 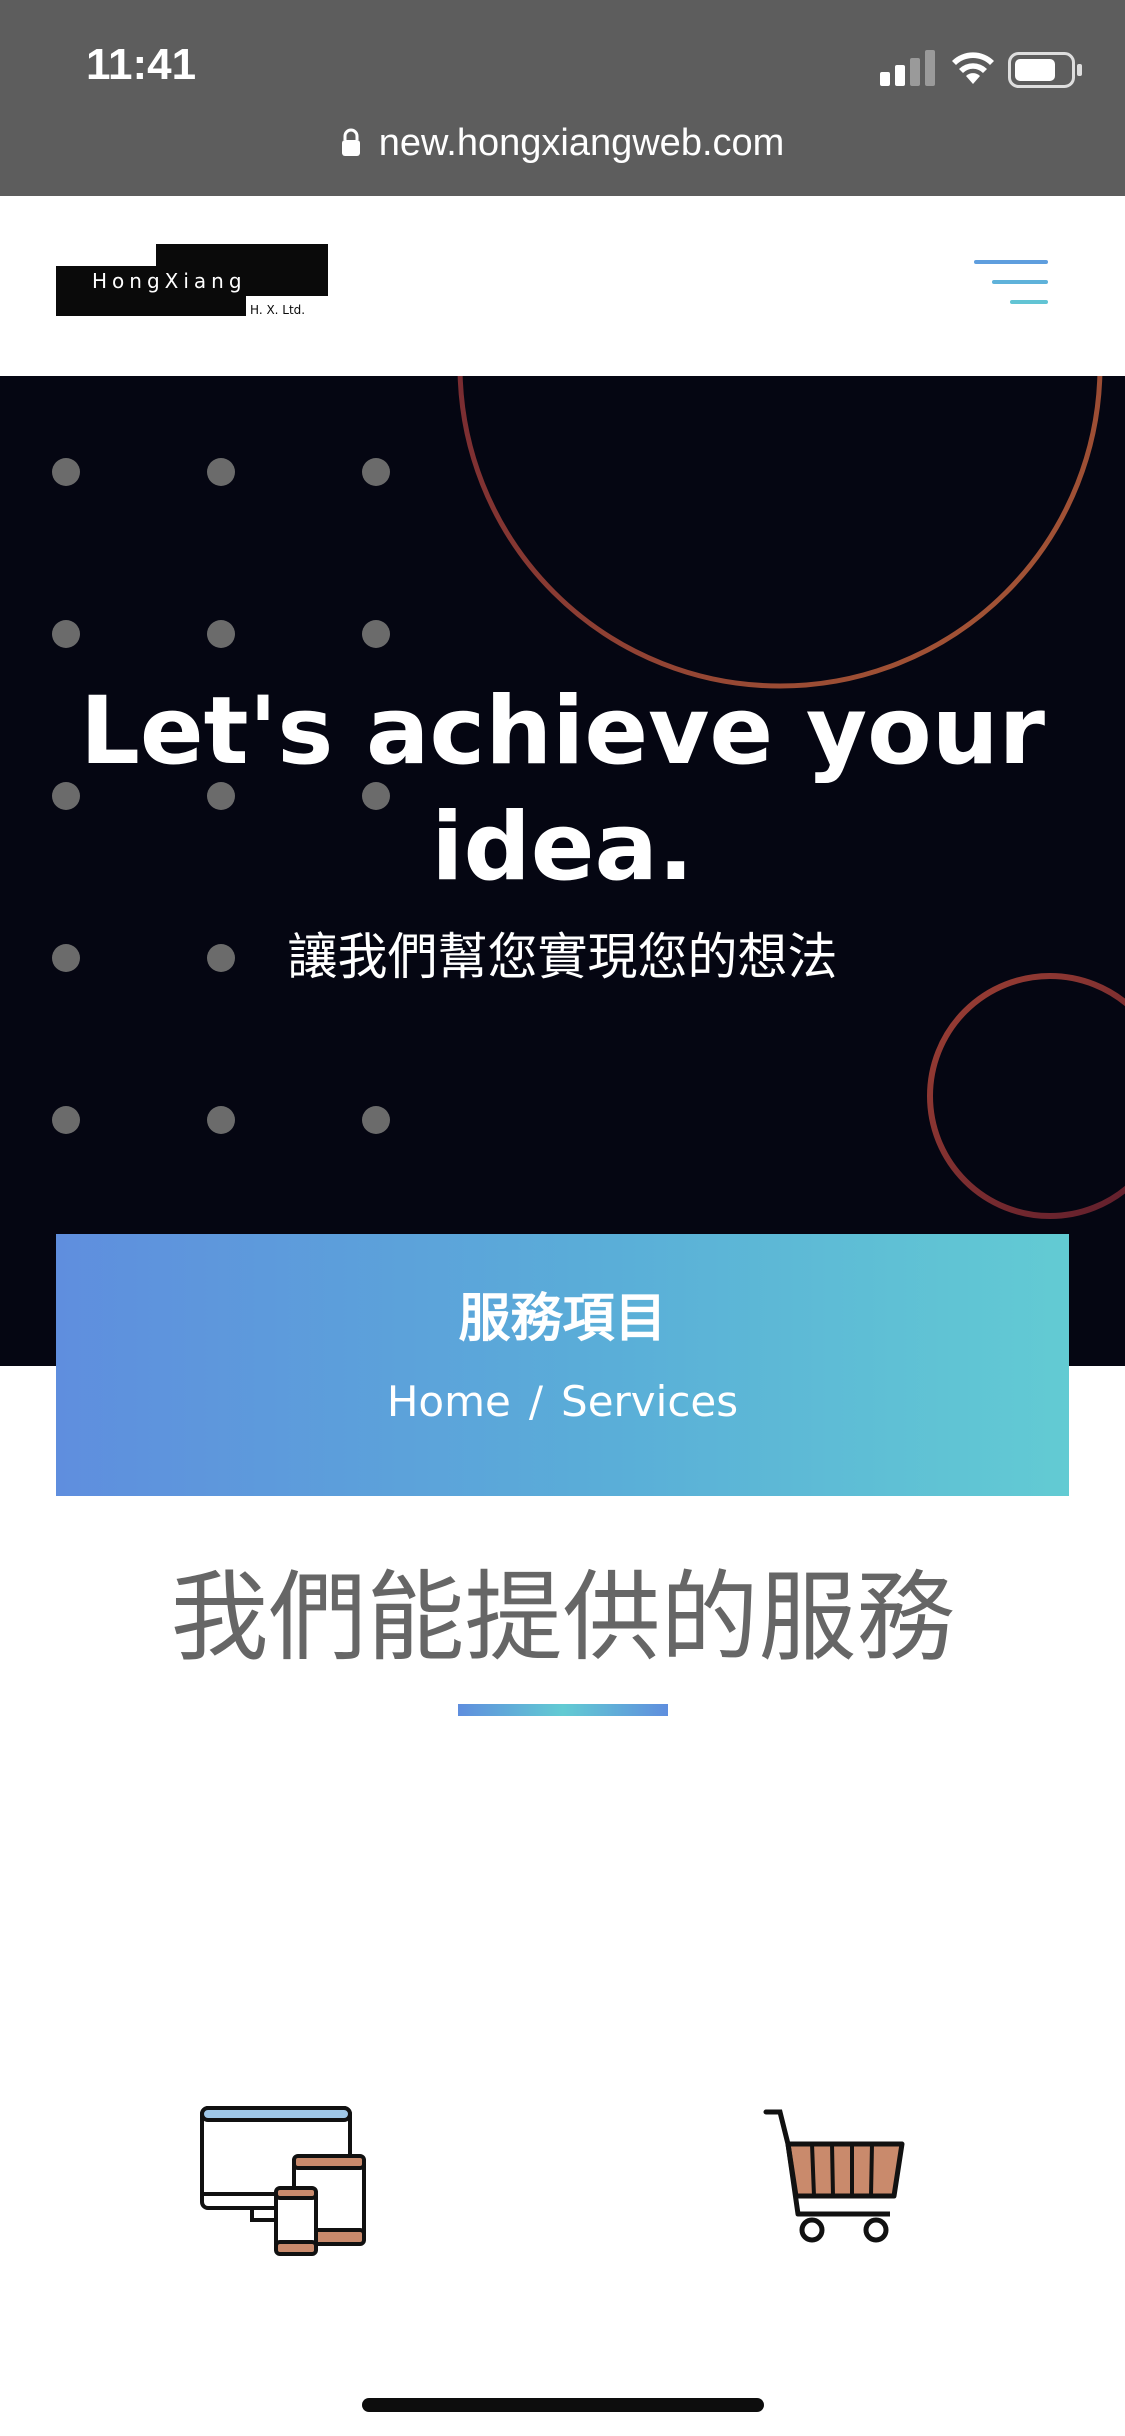 I want to click on address-bar: new.hongxiangweb.com, so click(x=562, y=143).